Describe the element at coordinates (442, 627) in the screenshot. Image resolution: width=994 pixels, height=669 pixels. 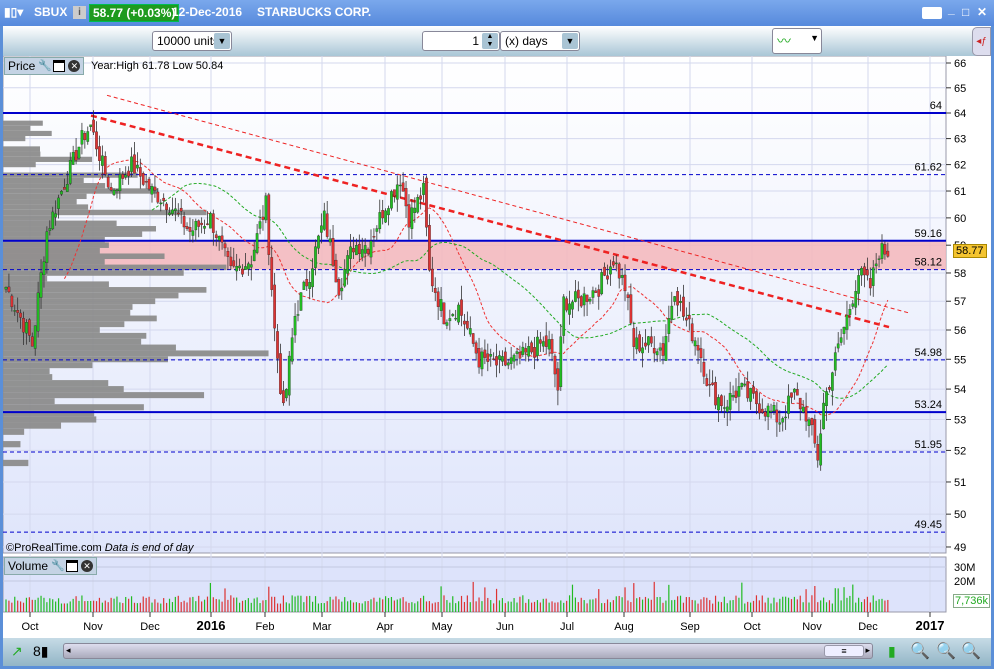
I see `x-tick-label: May` at that location.